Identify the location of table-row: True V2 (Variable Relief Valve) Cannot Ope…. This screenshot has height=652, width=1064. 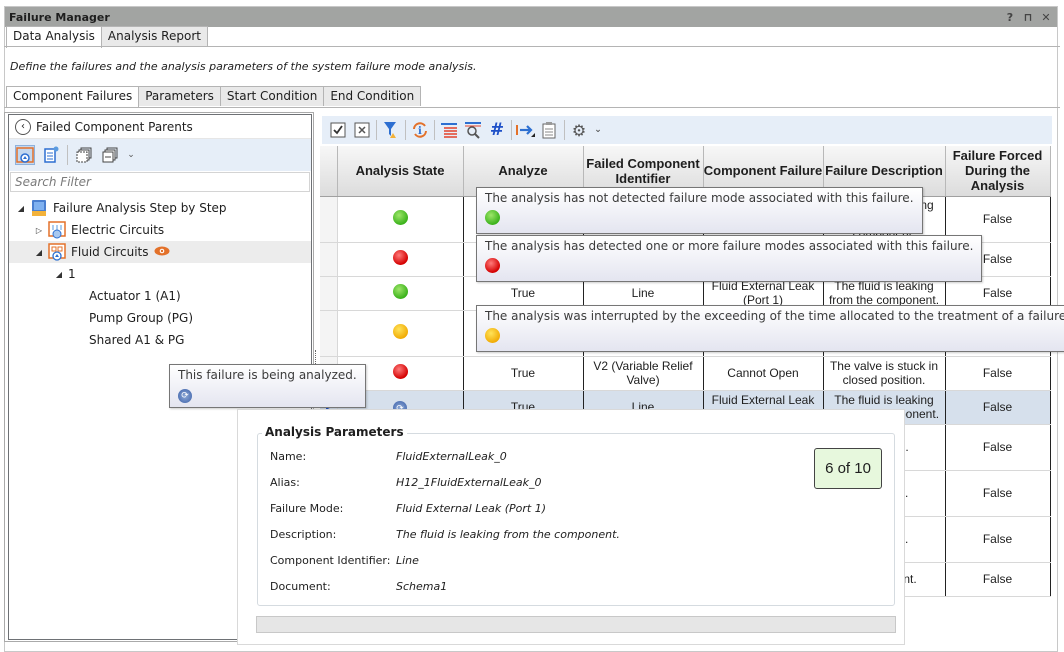
(685, 373).